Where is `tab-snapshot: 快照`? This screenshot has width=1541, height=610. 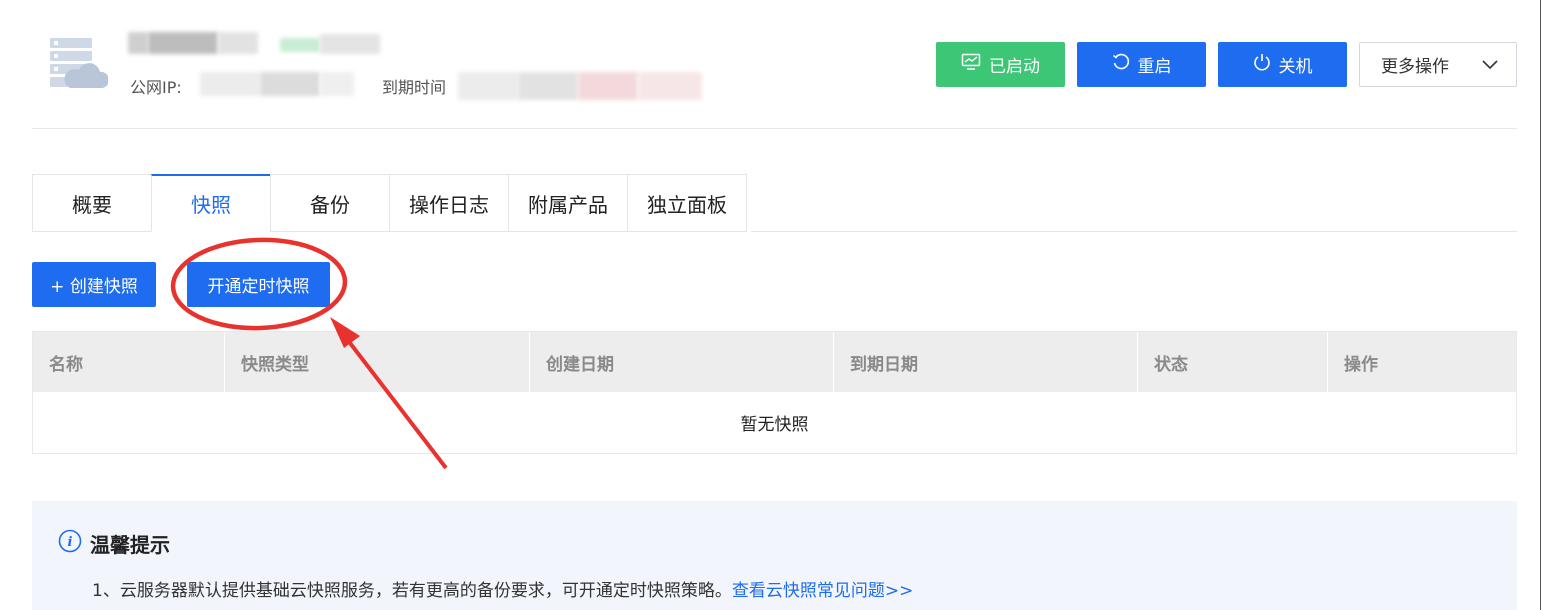
tab-snapshot: 快照 is located at coordinates (211, 203).